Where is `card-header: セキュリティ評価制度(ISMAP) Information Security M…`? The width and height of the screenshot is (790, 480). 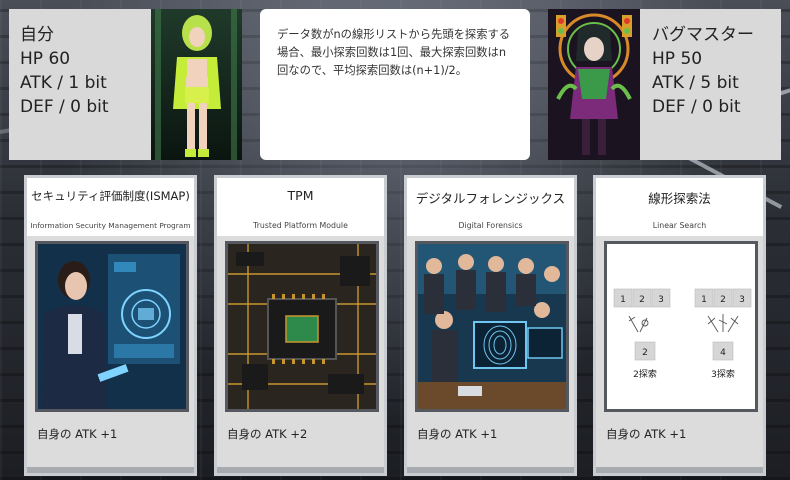
card-header: セキュリティ評価制度(ISMAP) Information Security M… is located at coordinates (110, 207).